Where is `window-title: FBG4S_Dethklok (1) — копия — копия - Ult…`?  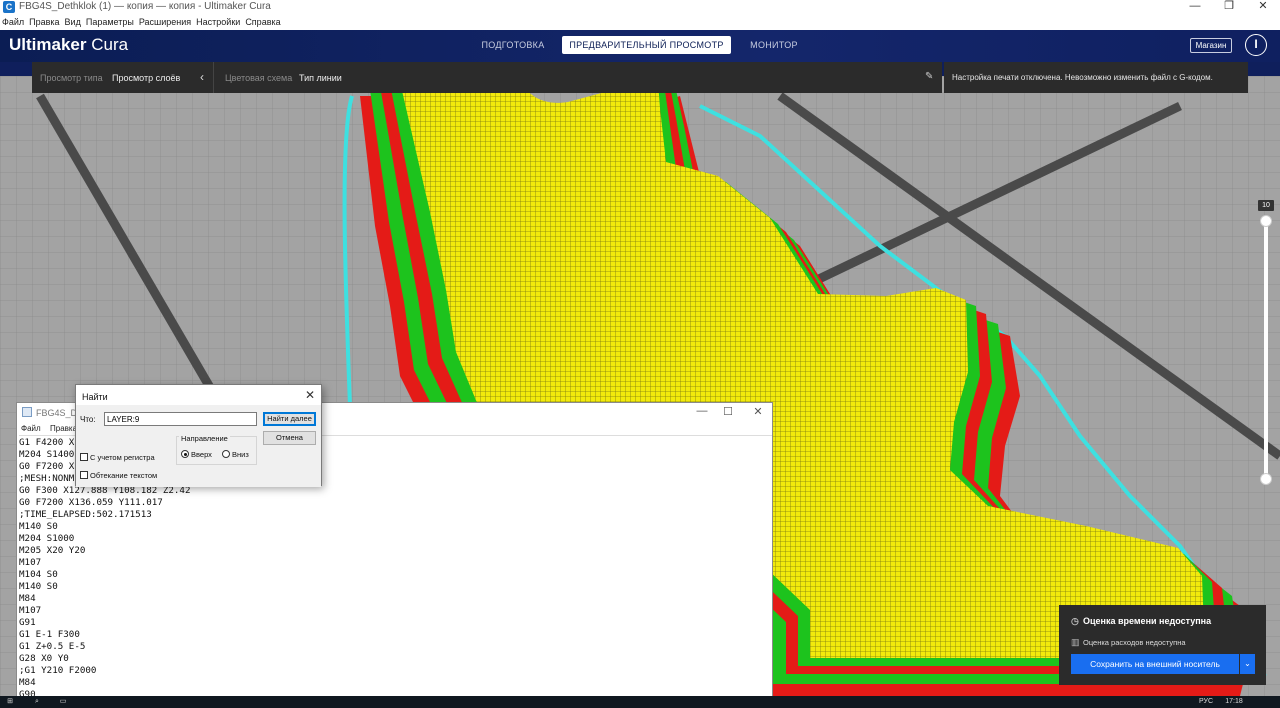
window-title: FBG4S_Dethklok (1) — копия — копия - Ult… is located at coordinates (145, 6).